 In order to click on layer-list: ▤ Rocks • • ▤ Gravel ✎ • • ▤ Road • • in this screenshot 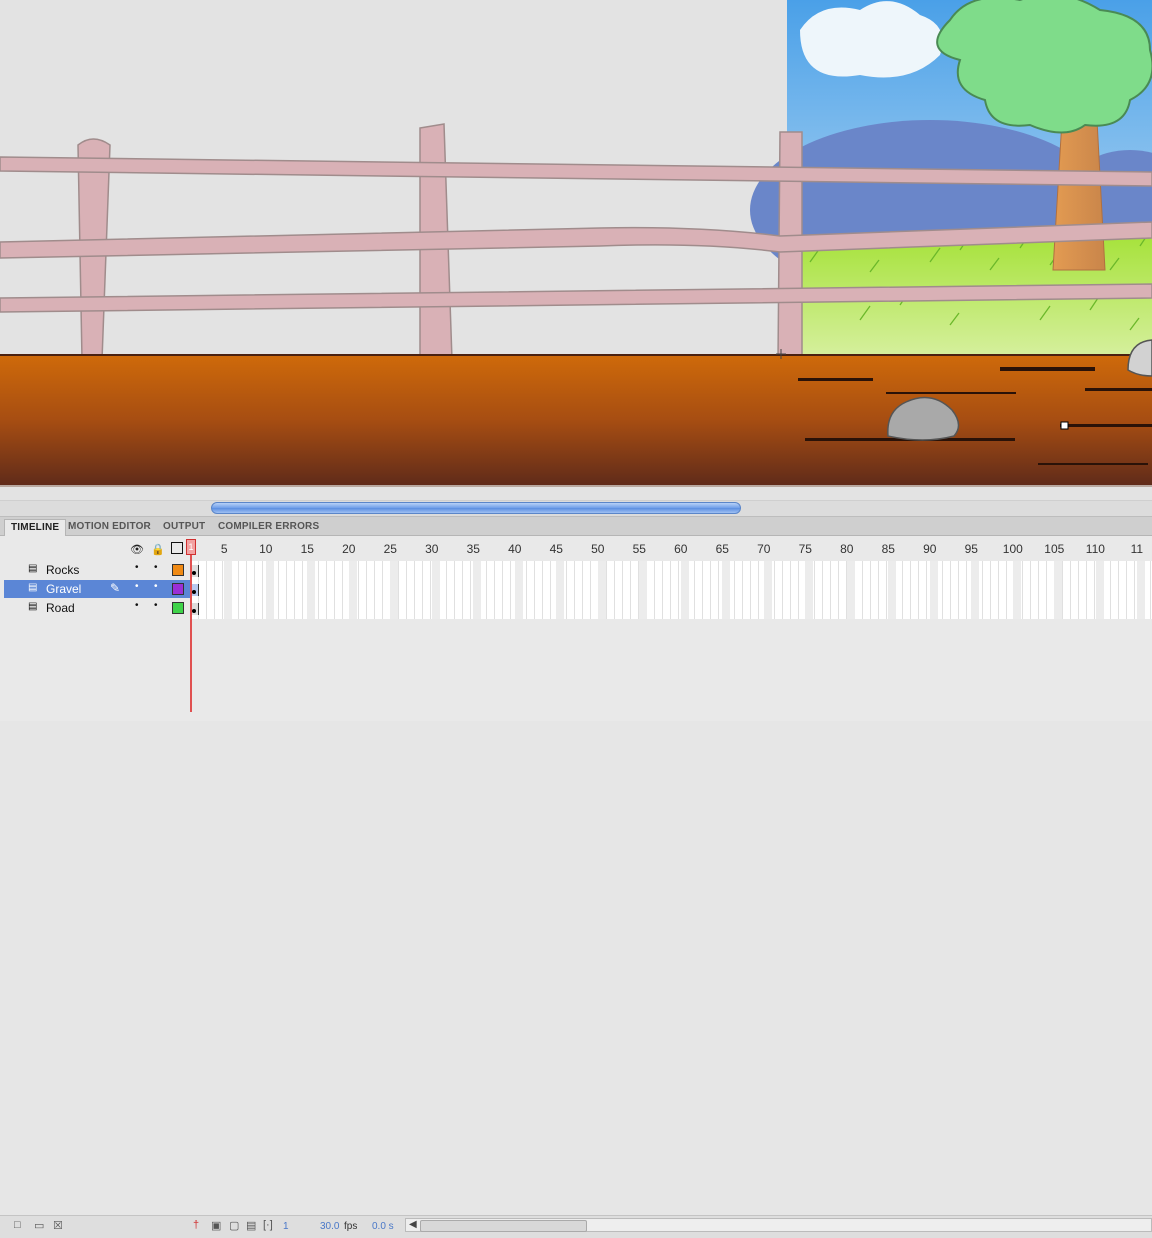, I will do `click(95, 590)`.